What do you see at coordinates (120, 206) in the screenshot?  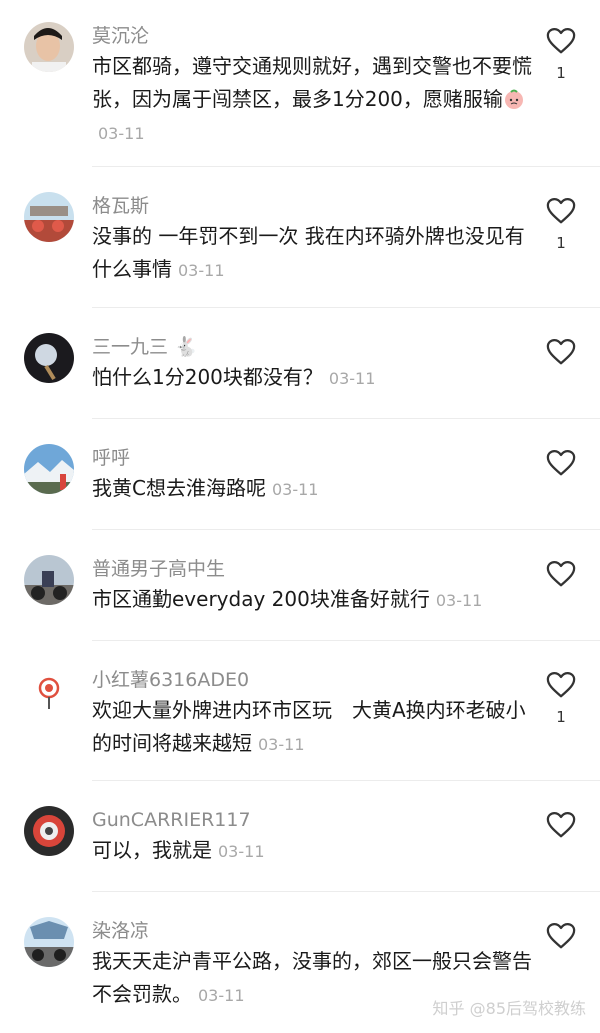 I see `username: 格瓦斯` at bounding box center [120, 206].